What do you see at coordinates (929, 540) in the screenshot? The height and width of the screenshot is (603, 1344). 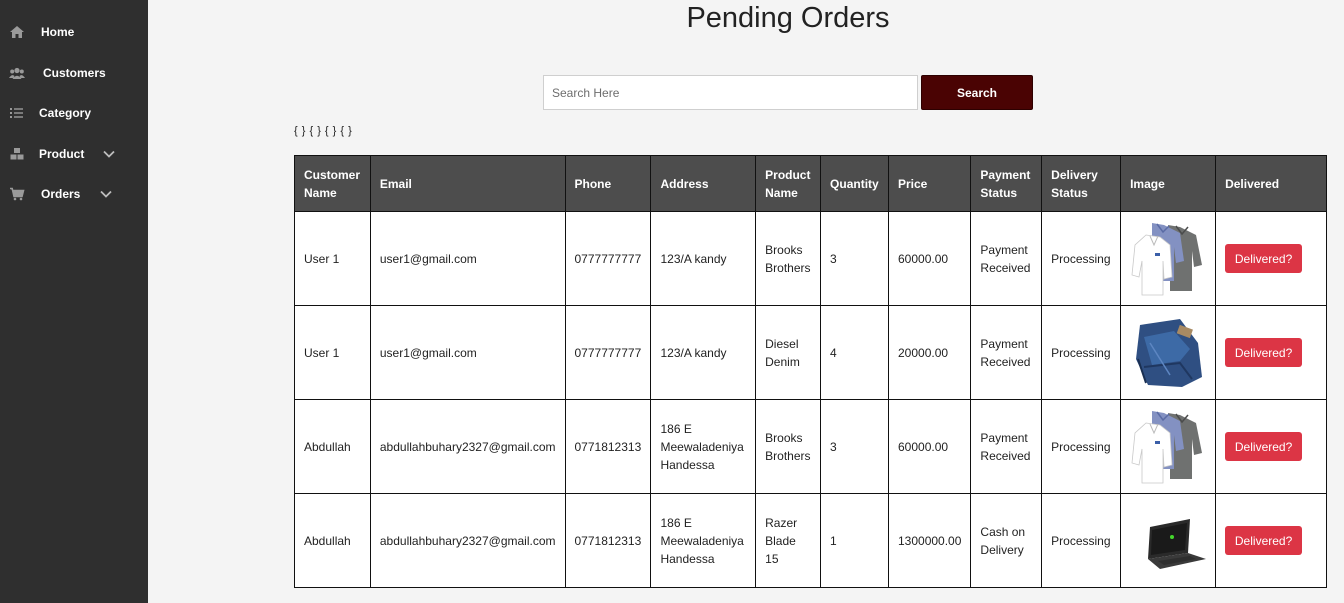 I see `price-cell: 1300000.00` at bounding box center [929, 540].